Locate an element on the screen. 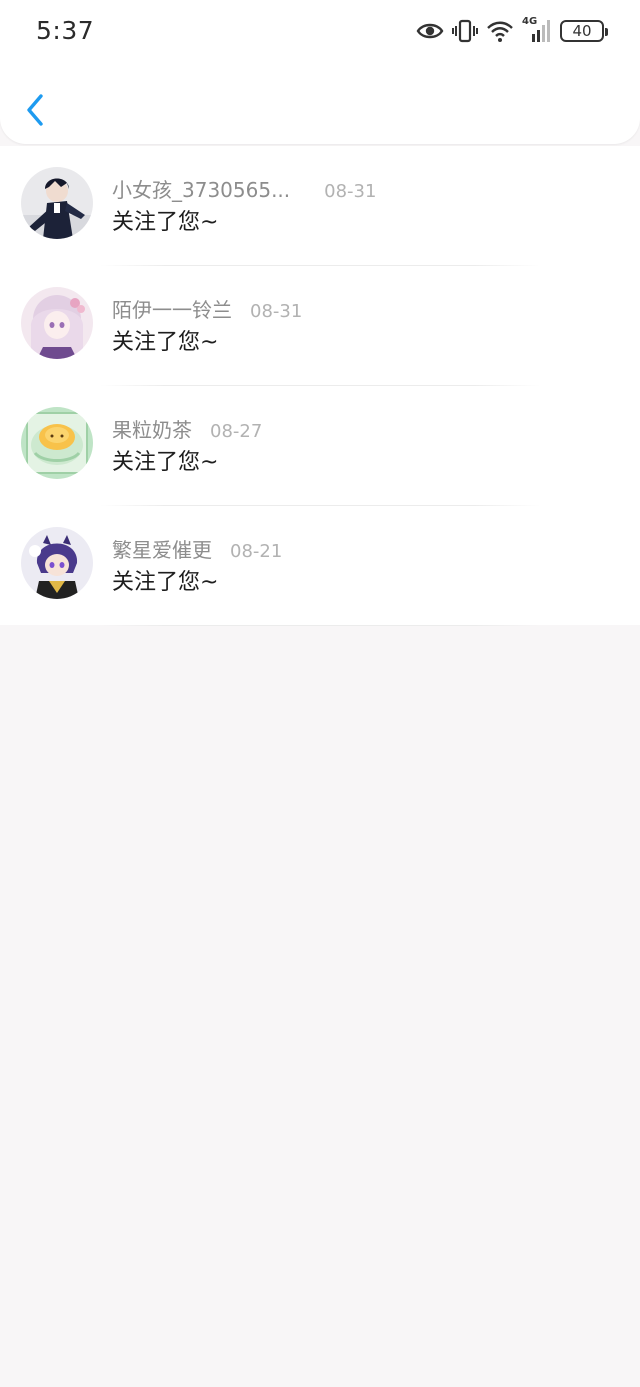 The height and width of the screenshot is (1387, 640). date: 08-27 is located at coordinates (236, 431).